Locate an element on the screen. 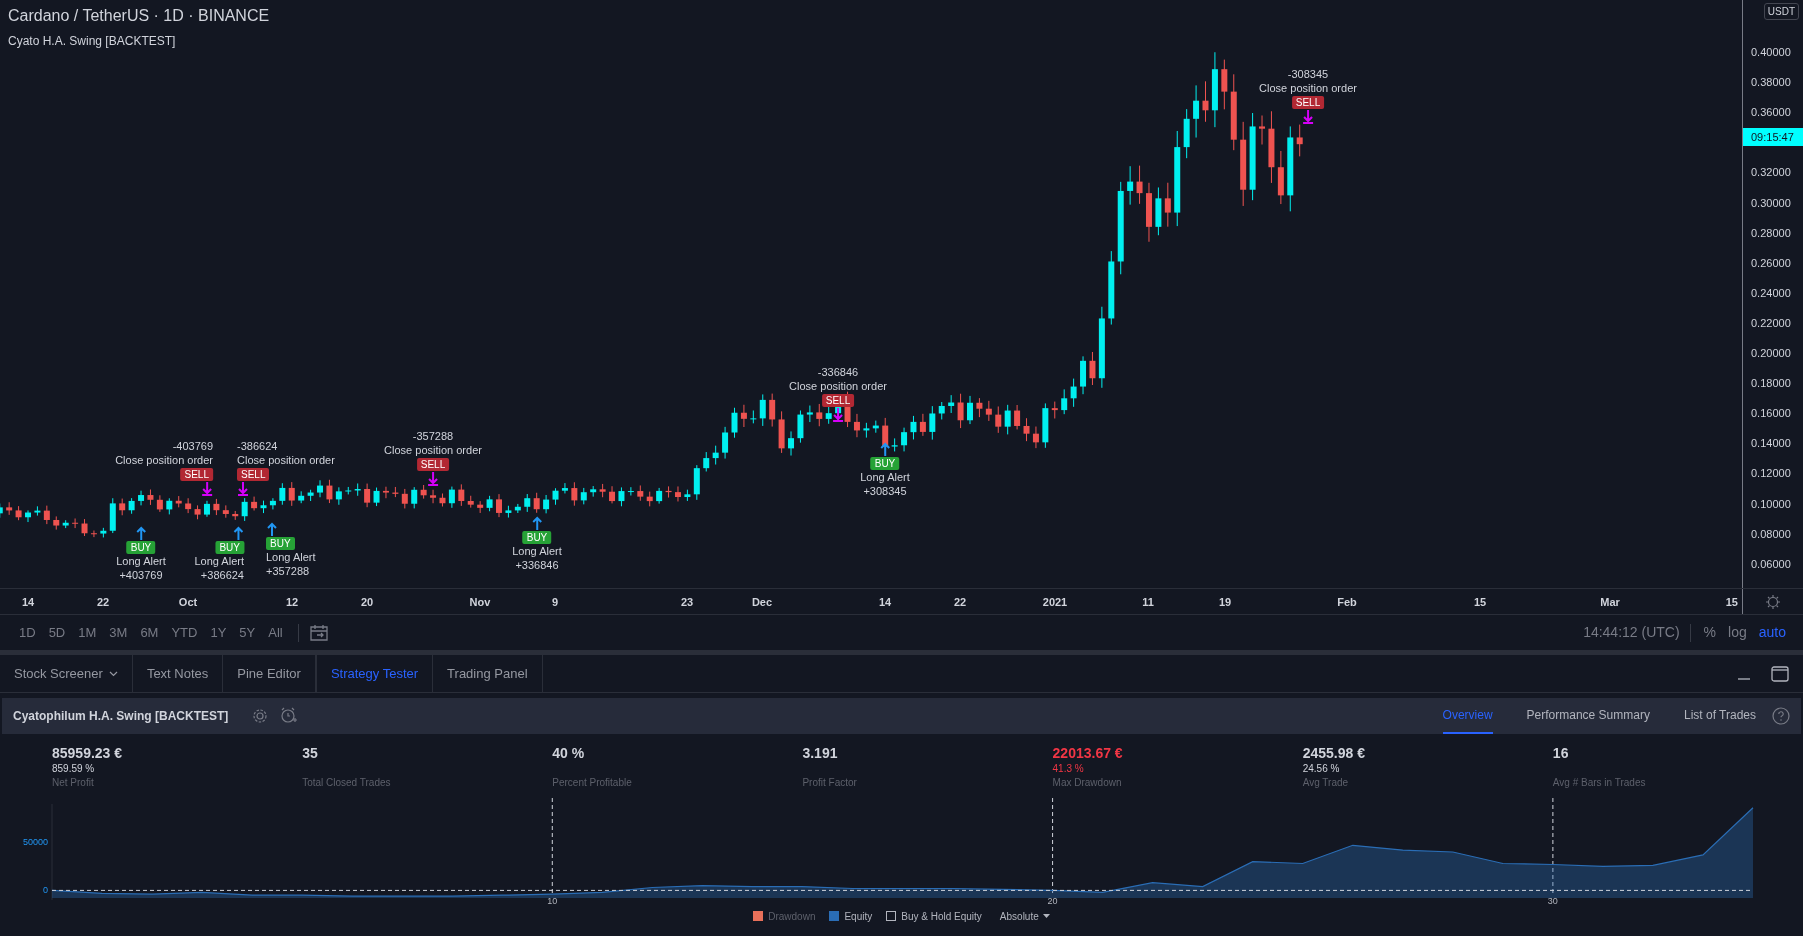 The image size is (1803, 936). price-label: 0.20000 is located at coordinates (1771, 353).